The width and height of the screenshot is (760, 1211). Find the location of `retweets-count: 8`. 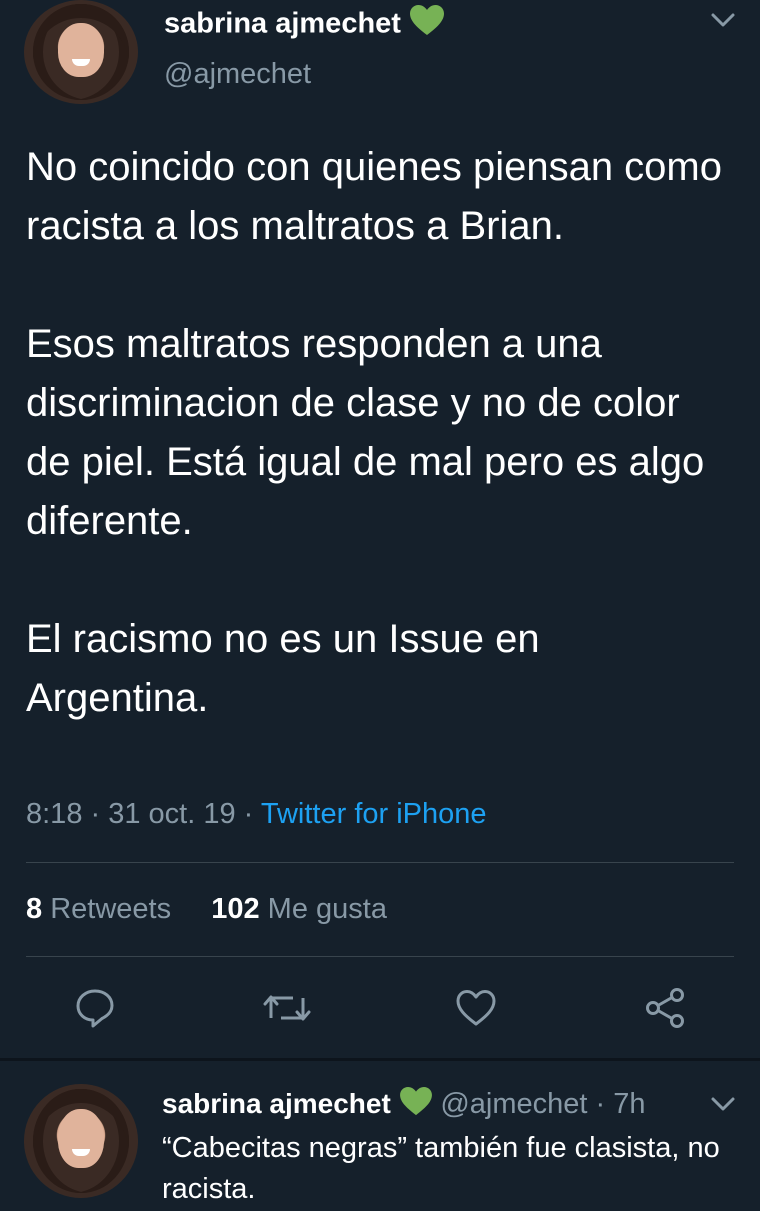

retweets-count: 8 is located at coordinates (34, 909).